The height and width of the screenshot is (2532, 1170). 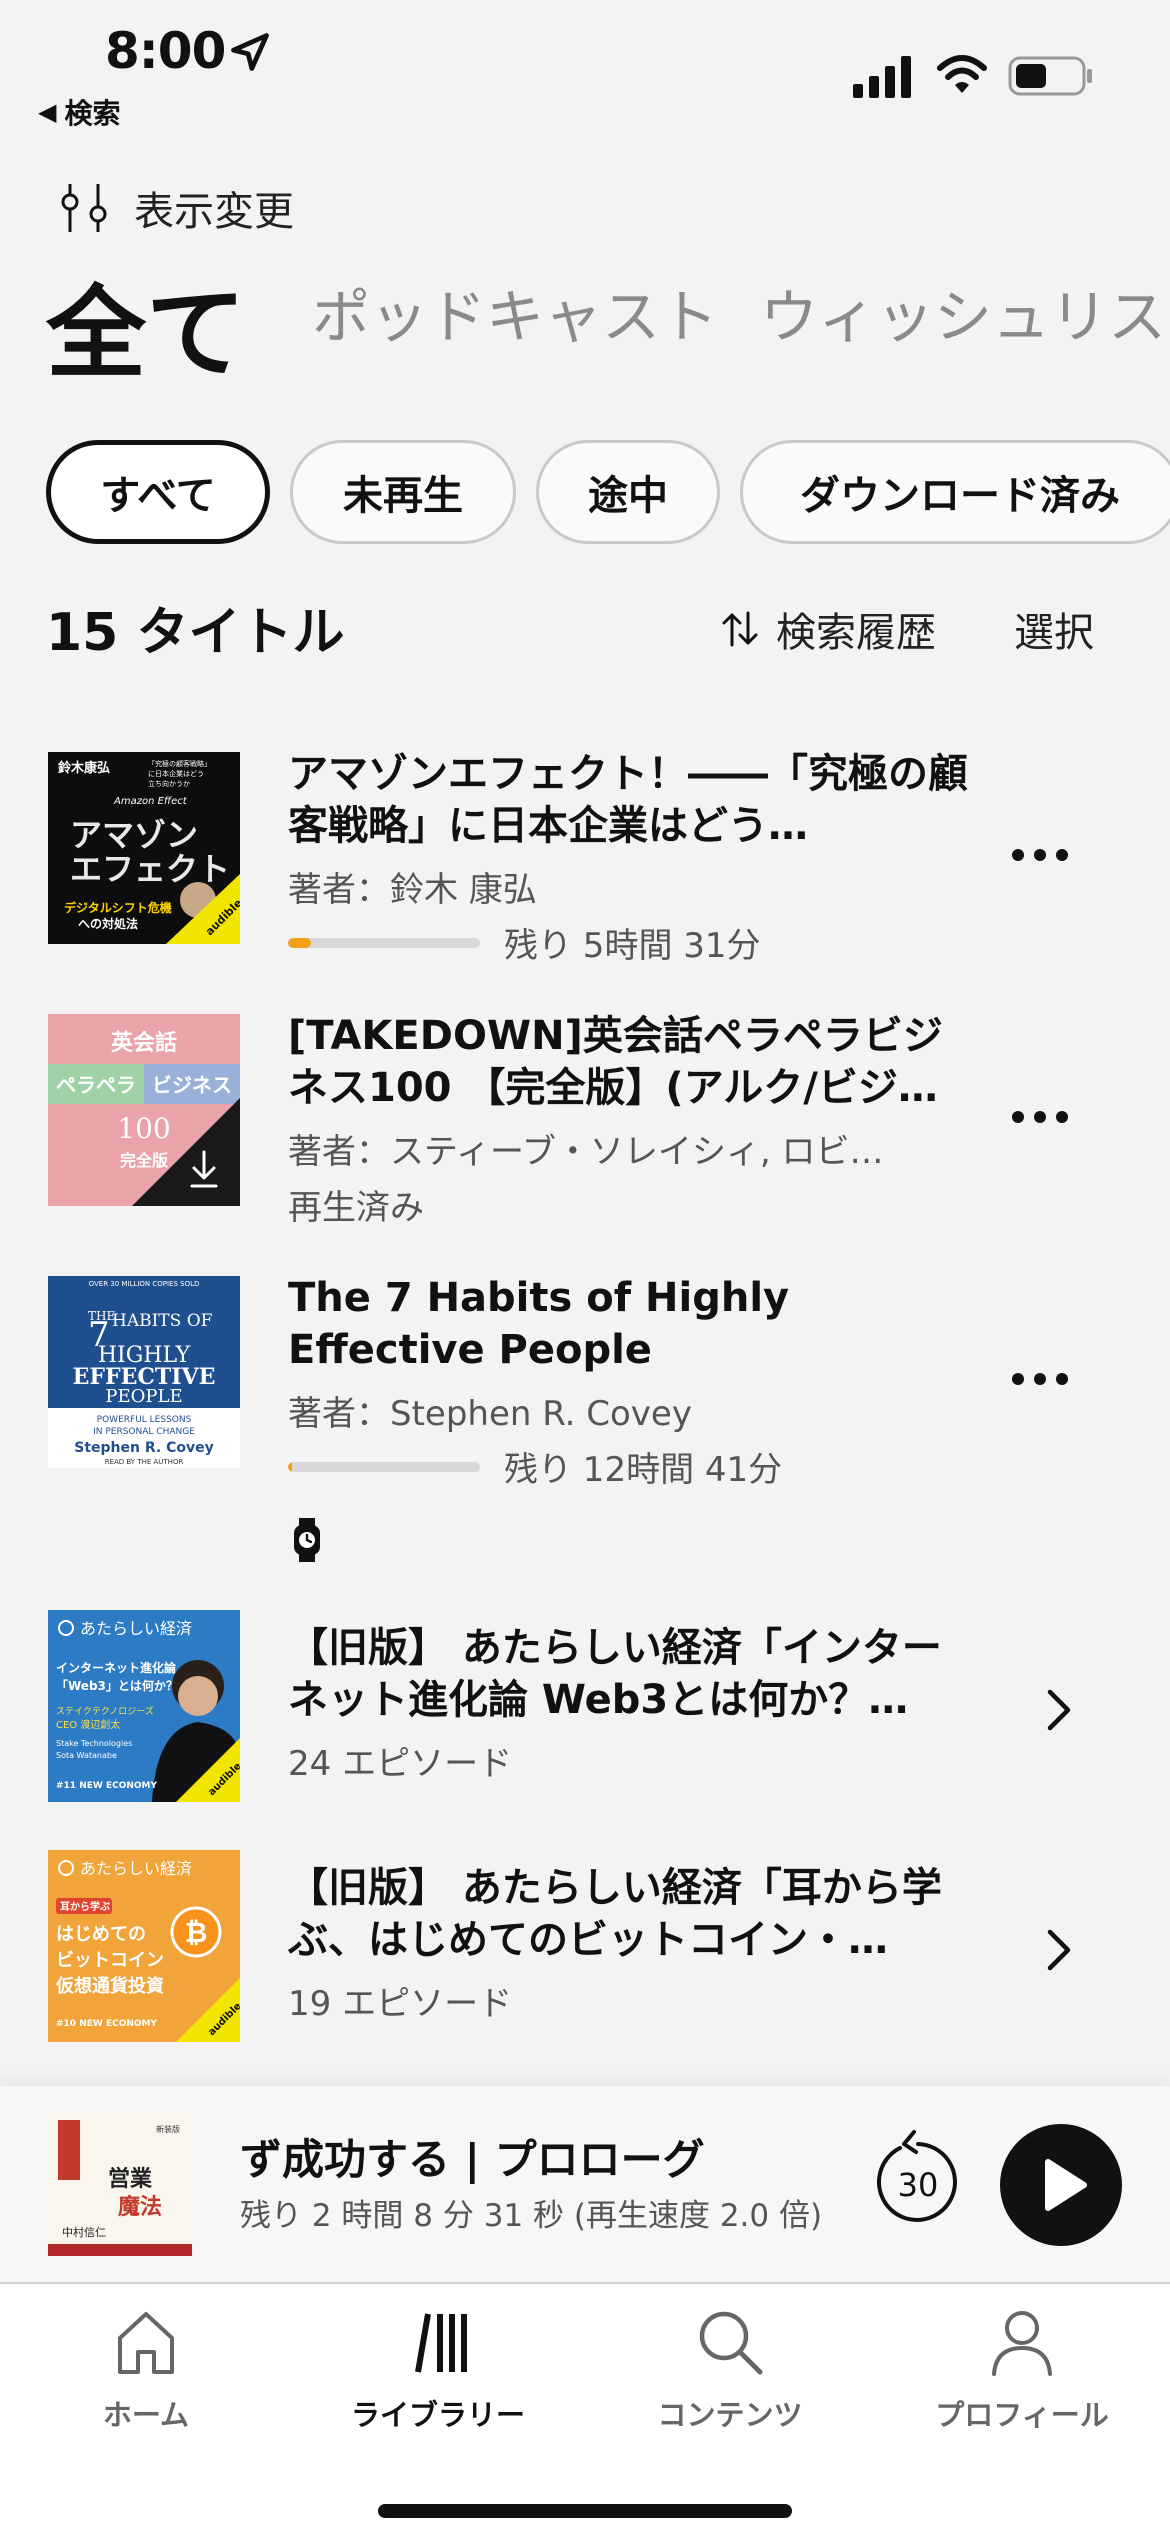 What do you see at coordinates (165, 51) in the screenshot?
I see `status-time: 8:00` at bounding box center [165, 51].